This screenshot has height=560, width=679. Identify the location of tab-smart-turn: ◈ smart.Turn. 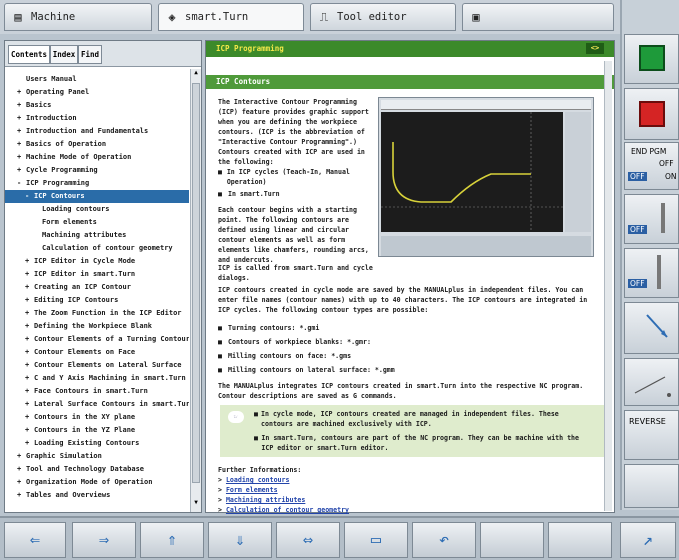
(231, 17).